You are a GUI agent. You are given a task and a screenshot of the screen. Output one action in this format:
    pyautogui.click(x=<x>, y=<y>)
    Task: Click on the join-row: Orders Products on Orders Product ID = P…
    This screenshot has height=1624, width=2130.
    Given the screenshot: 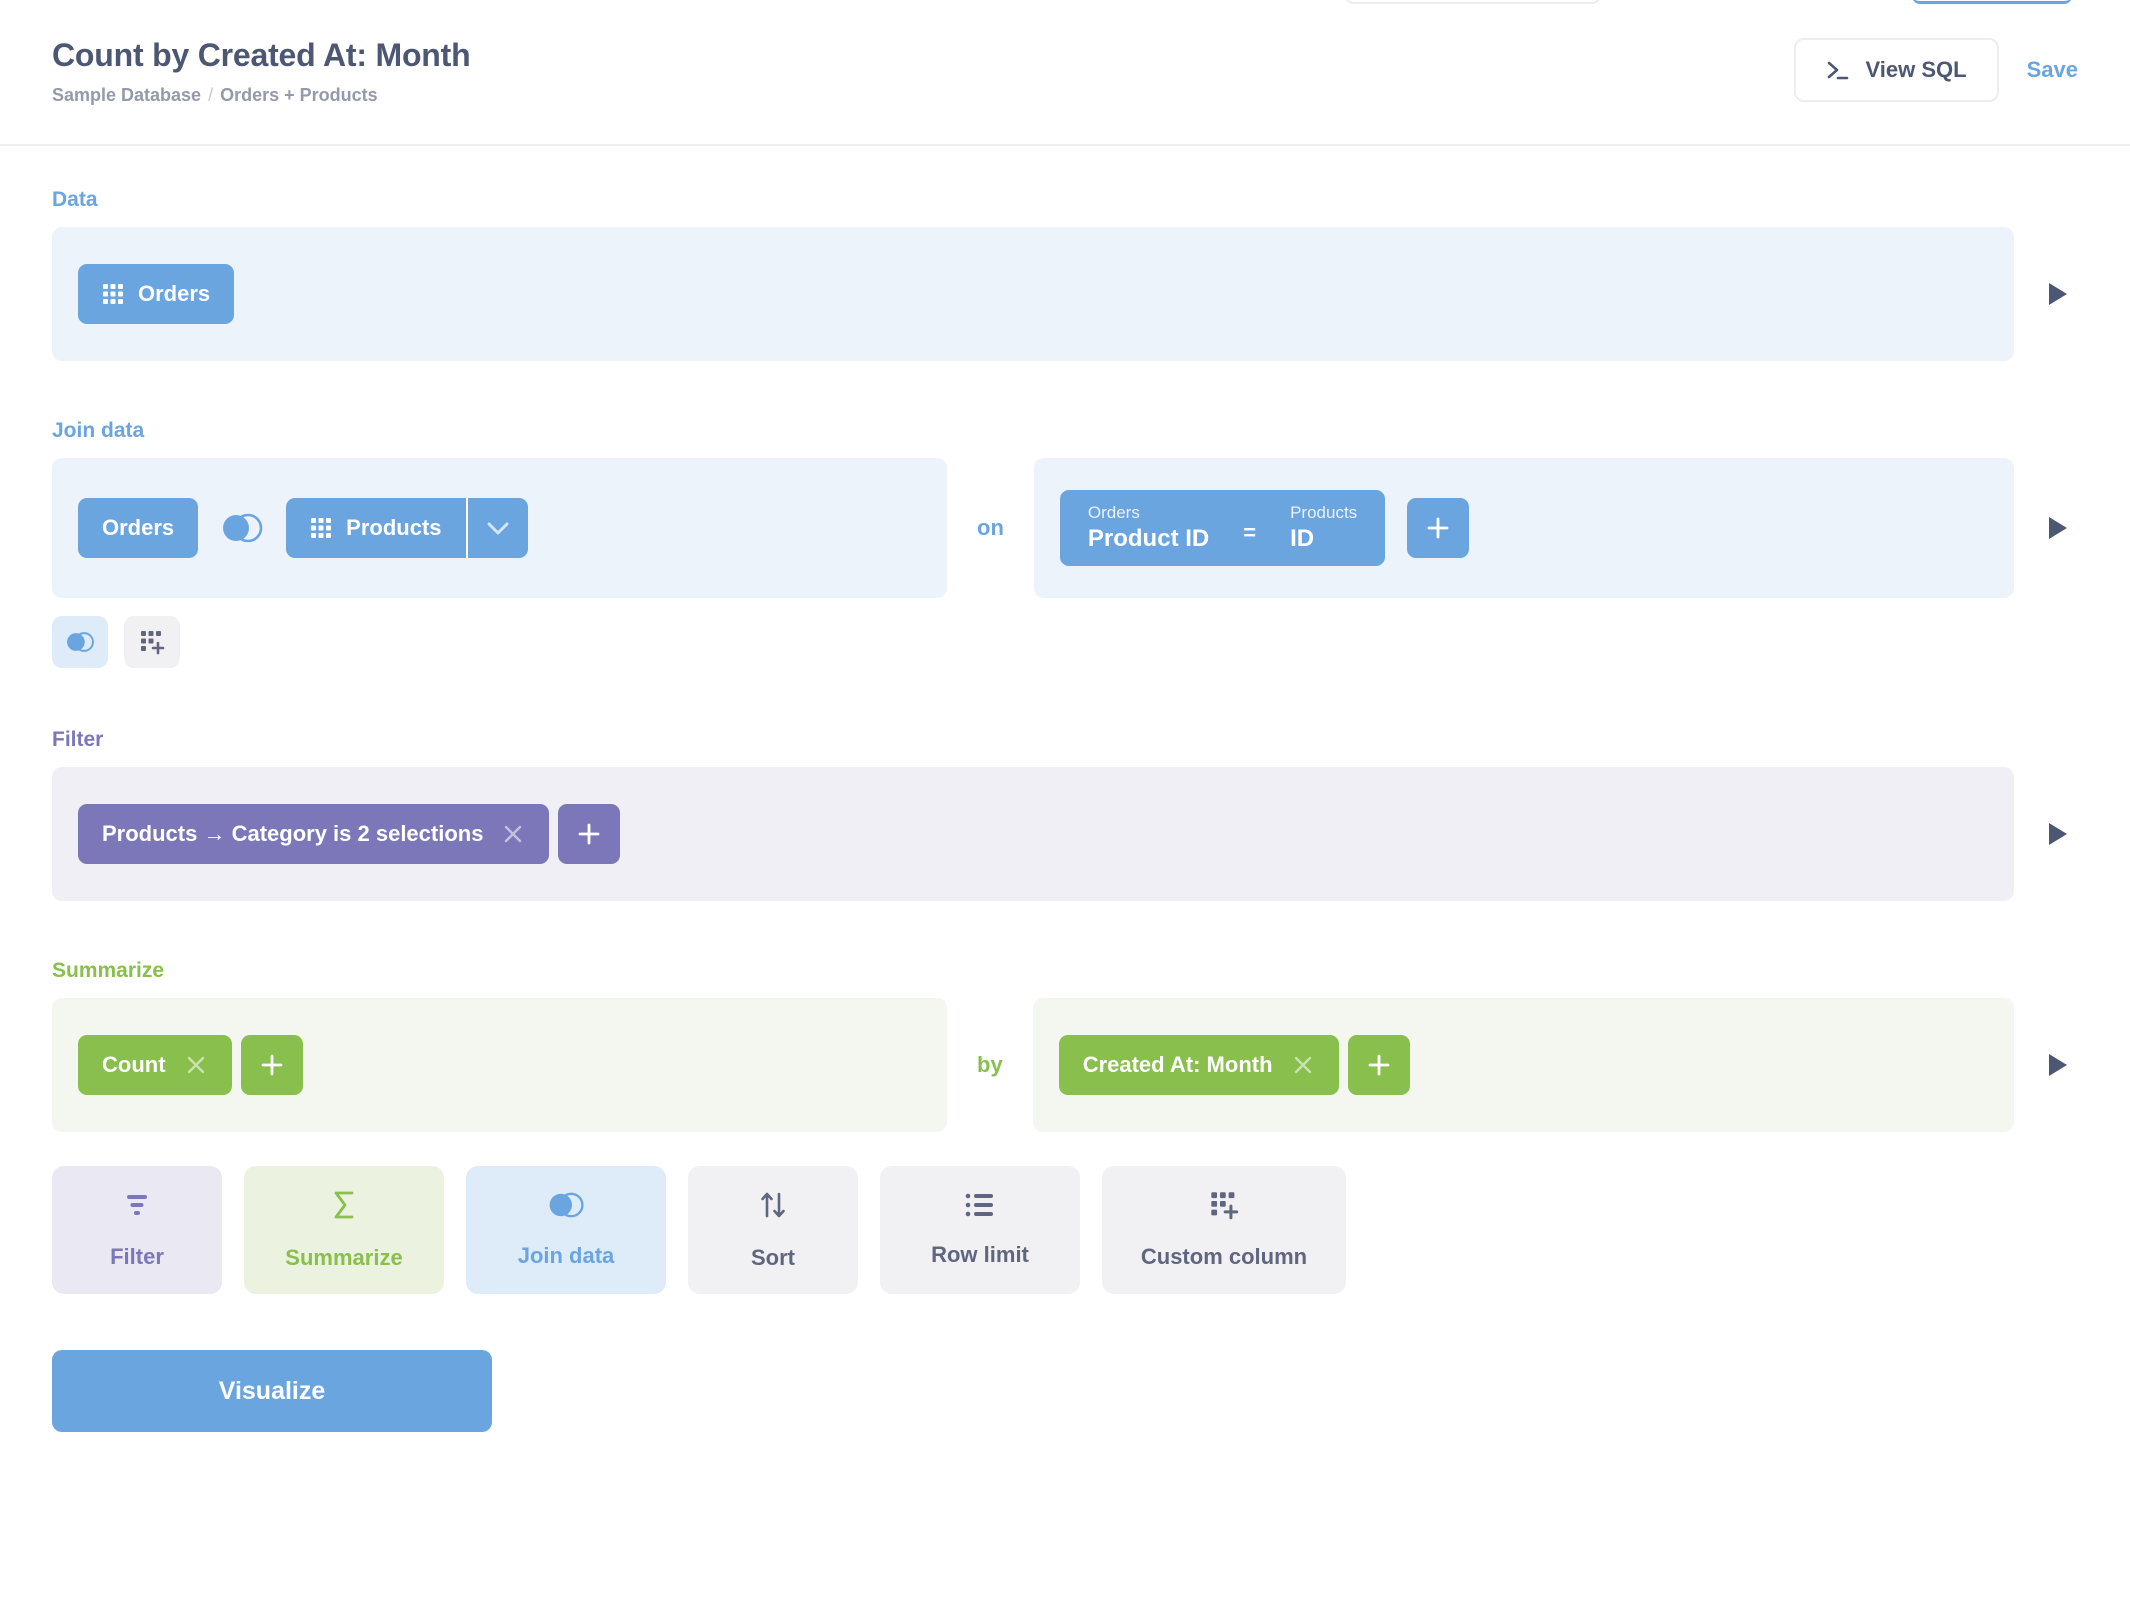 What is the action you would take?
    pyautogui.click(x=1065, y=528)
    